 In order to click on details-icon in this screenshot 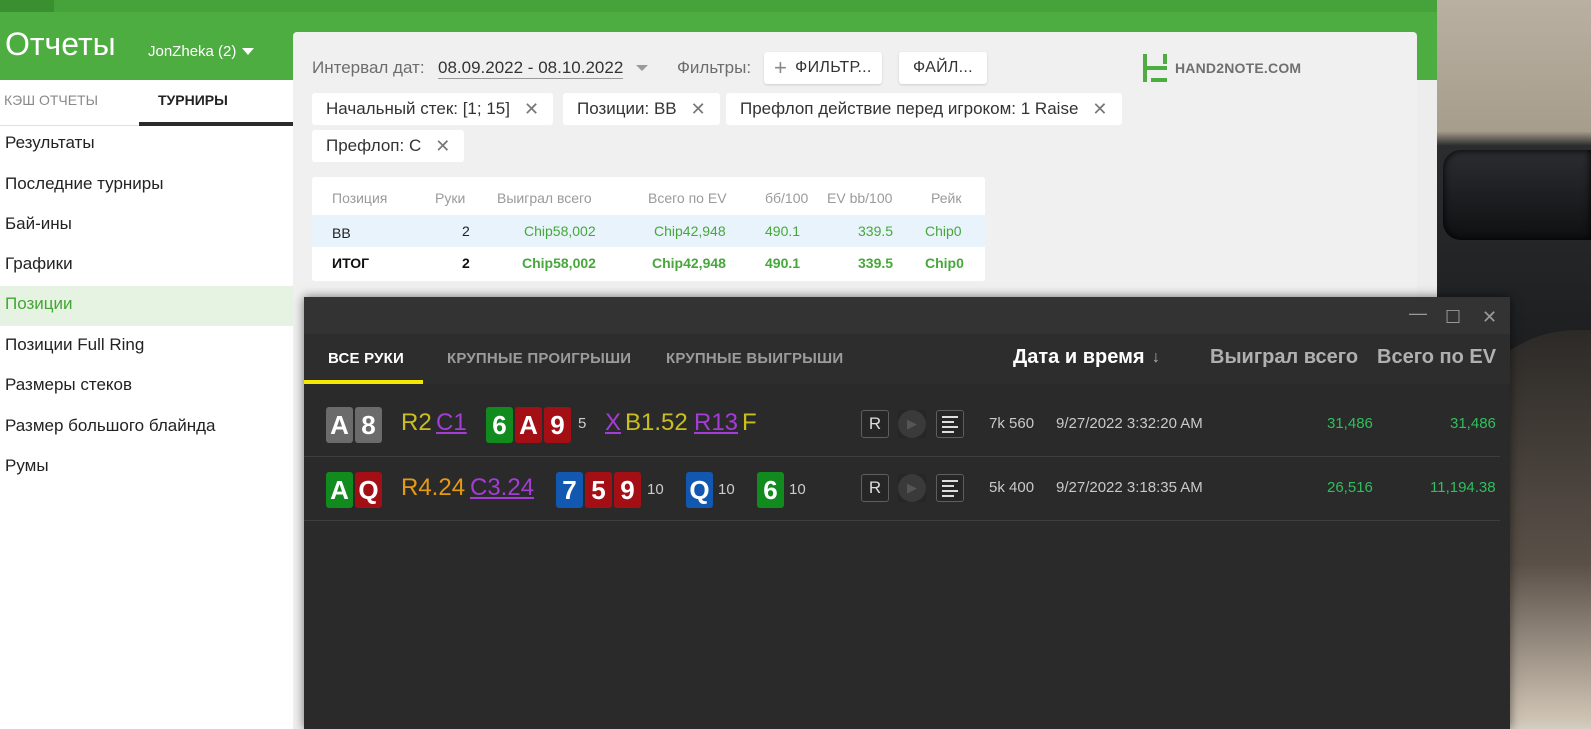, I will do `click(950, 424)`.